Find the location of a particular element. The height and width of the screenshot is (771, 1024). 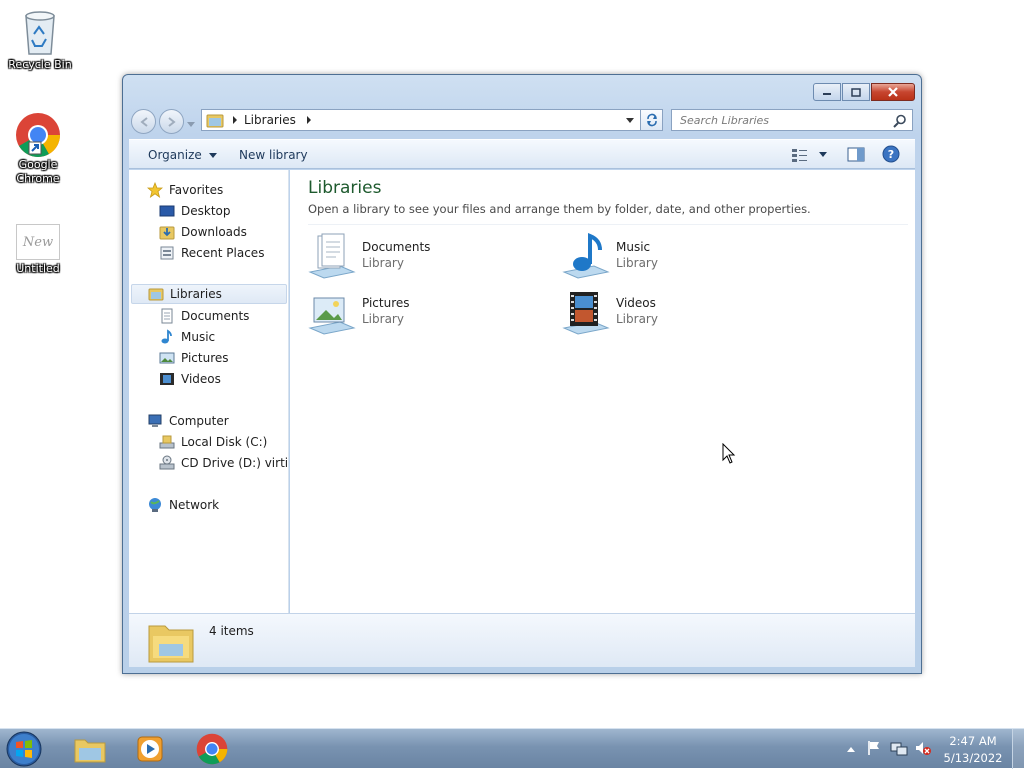

pictures-icon is located at coordinates (167, 358).